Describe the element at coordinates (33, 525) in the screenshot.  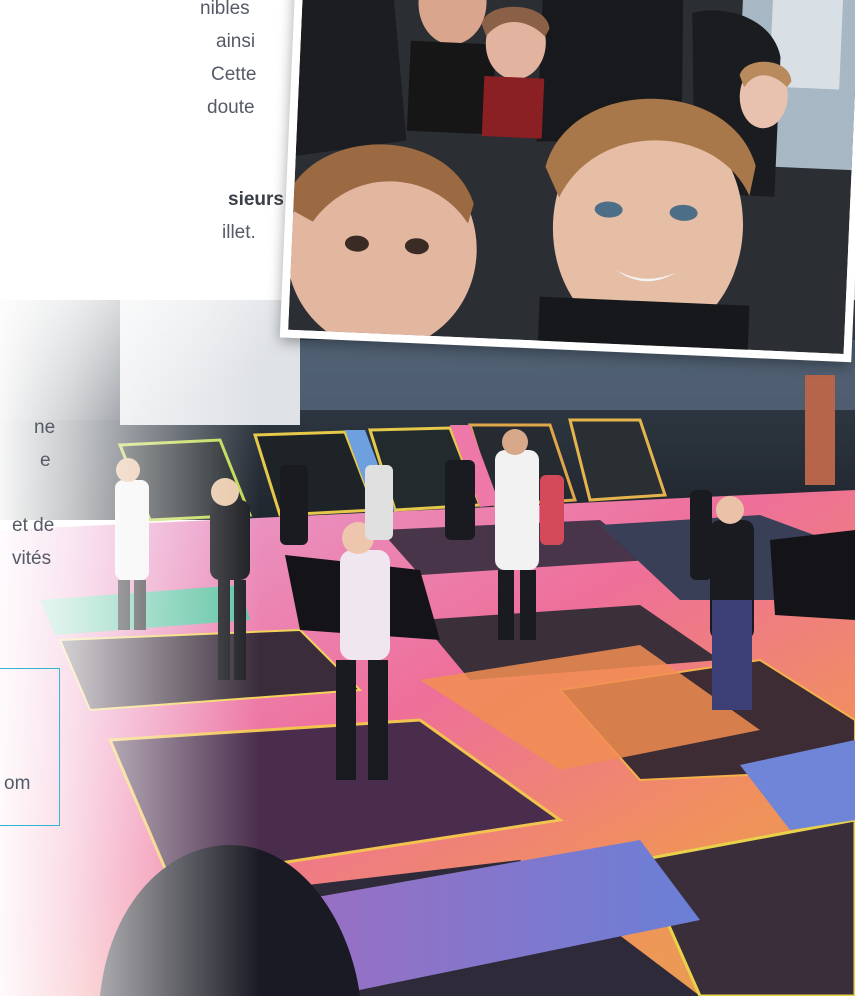
I see `text-line: et de` at that location.